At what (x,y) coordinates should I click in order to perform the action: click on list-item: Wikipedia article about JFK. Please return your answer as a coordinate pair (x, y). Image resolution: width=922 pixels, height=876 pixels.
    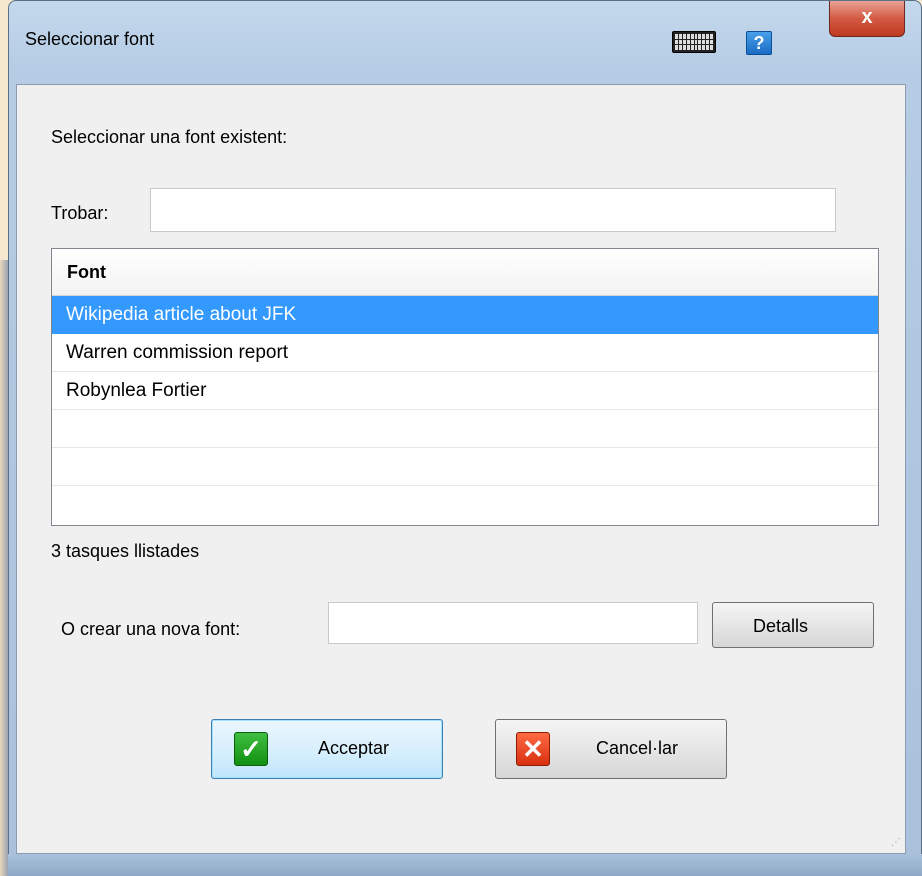
    Looking at the image, I should click on (465, 315).